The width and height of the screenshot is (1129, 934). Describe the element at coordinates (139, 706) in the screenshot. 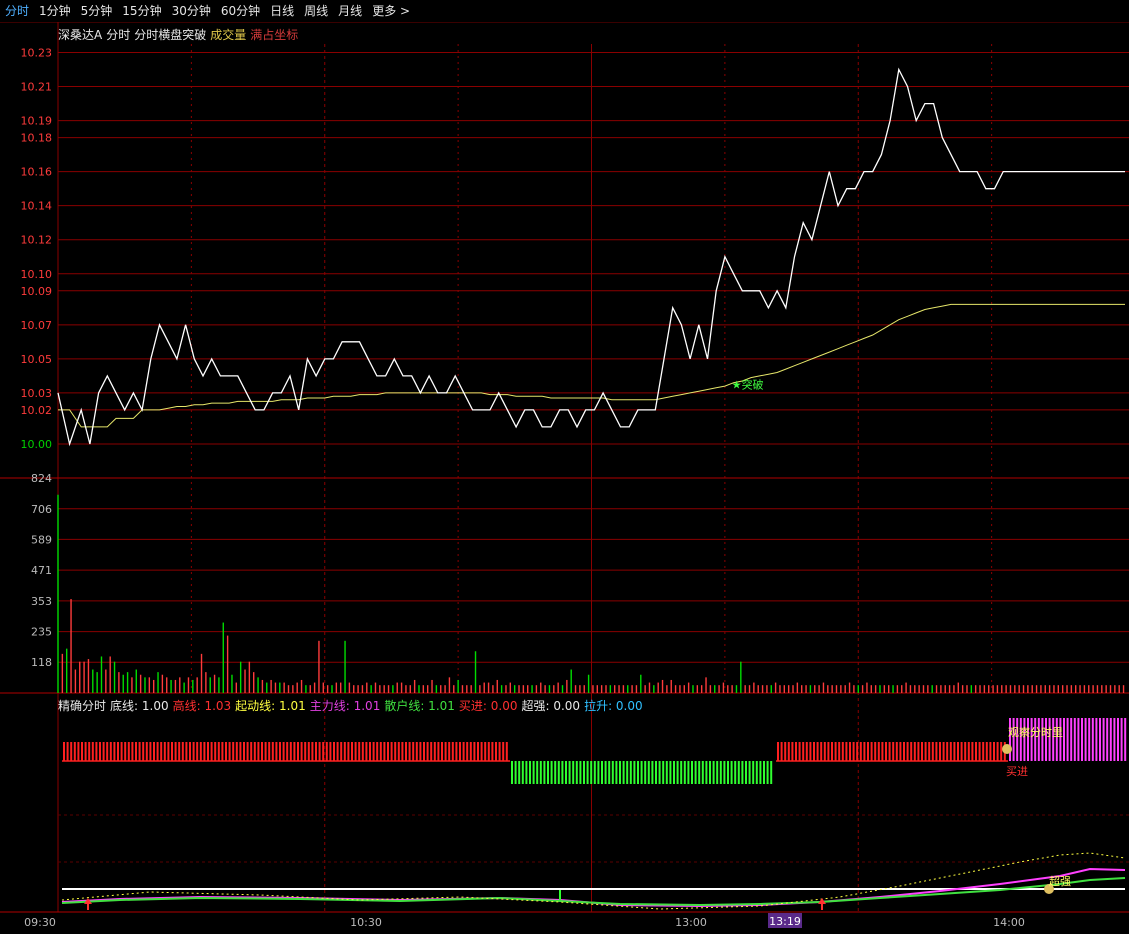

I see `legend3-1: 底线: 1.00` at that location.